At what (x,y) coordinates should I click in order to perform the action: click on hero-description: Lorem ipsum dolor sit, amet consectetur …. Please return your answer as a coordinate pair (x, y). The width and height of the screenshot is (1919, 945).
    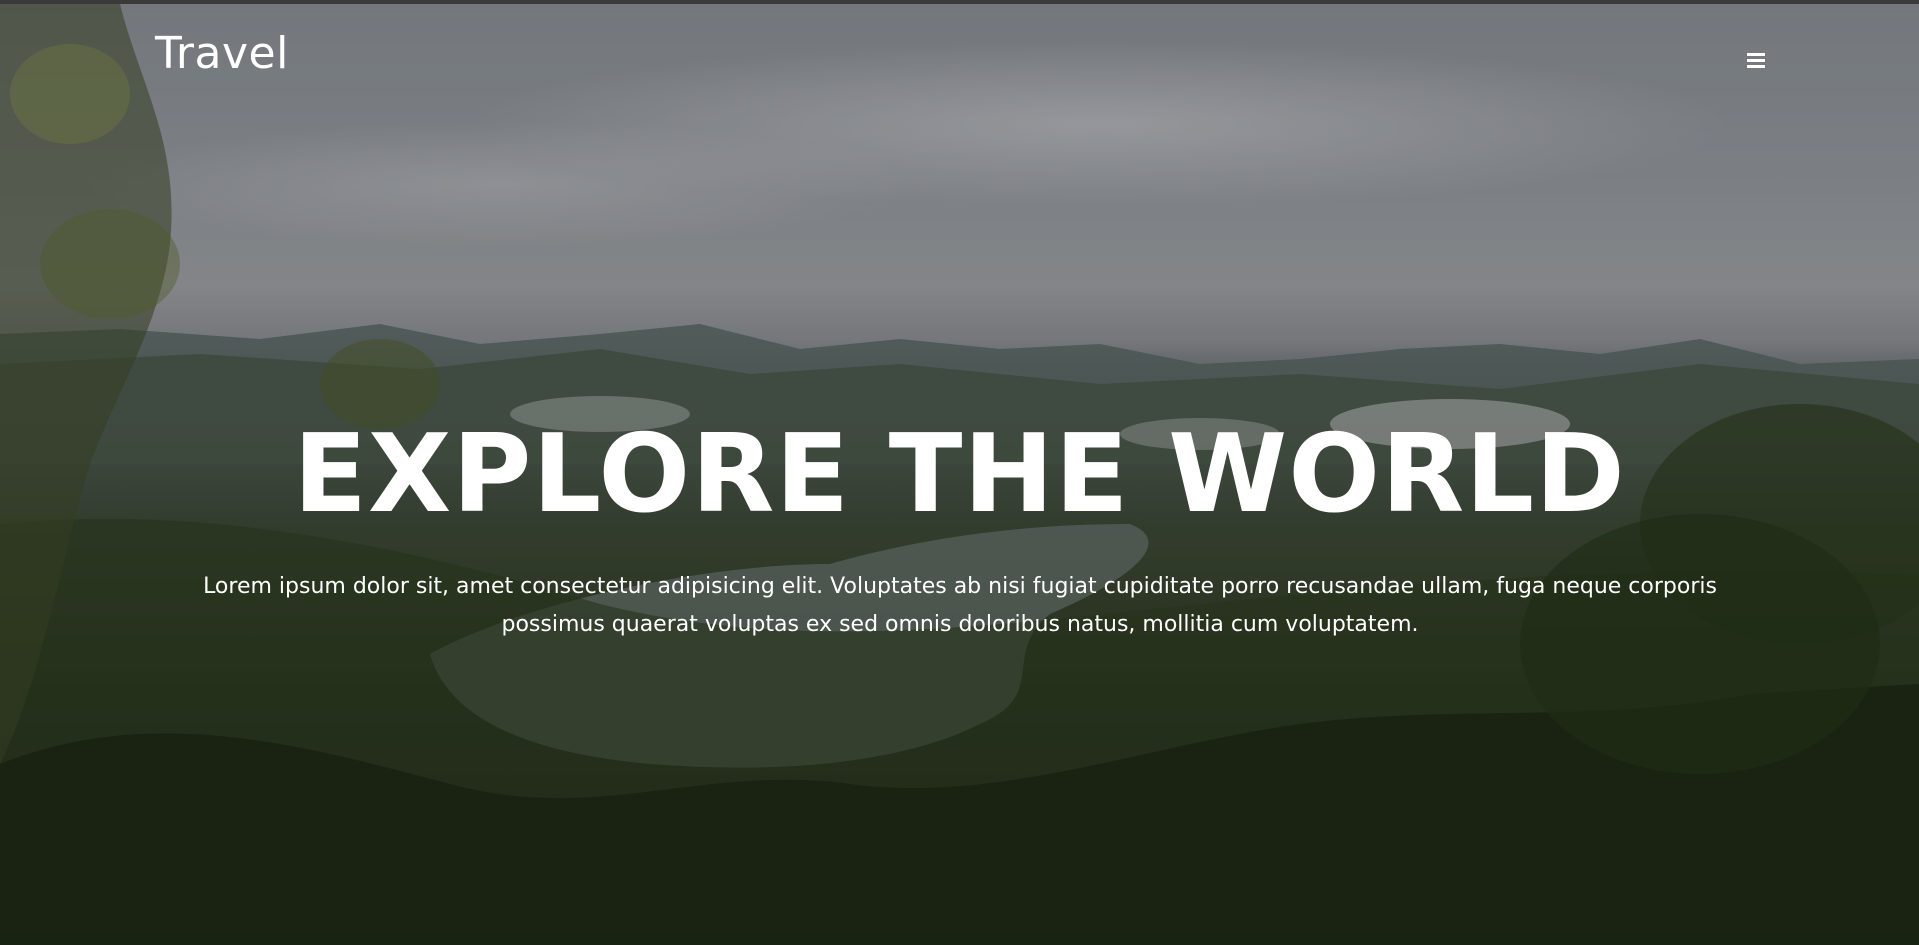
    Looking at the image, I should click on (960, 605).